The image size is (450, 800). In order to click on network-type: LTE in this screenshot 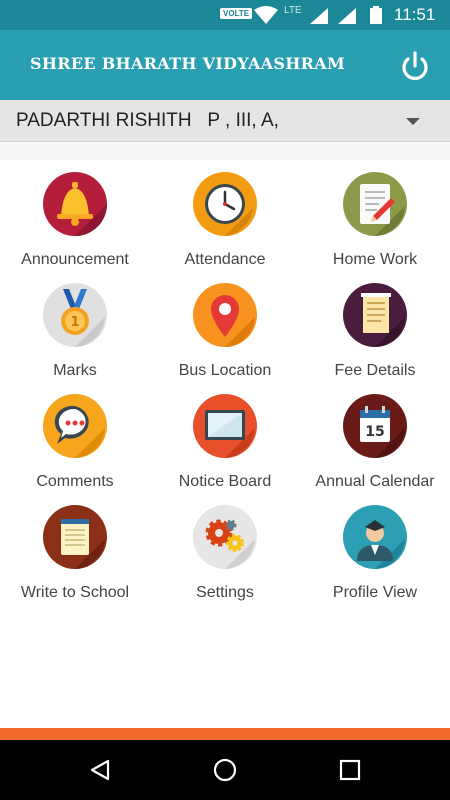, I will do `click(293, 10)`.